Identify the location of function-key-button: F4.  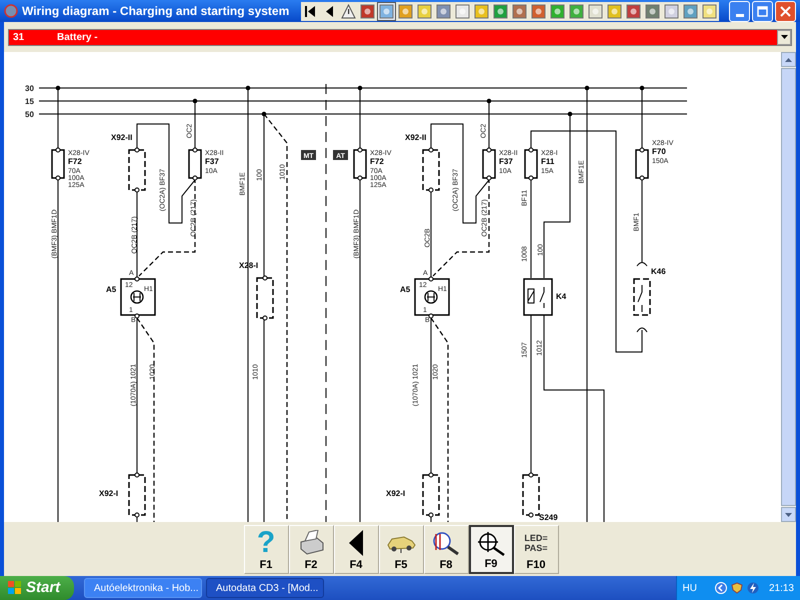
(356, 549).